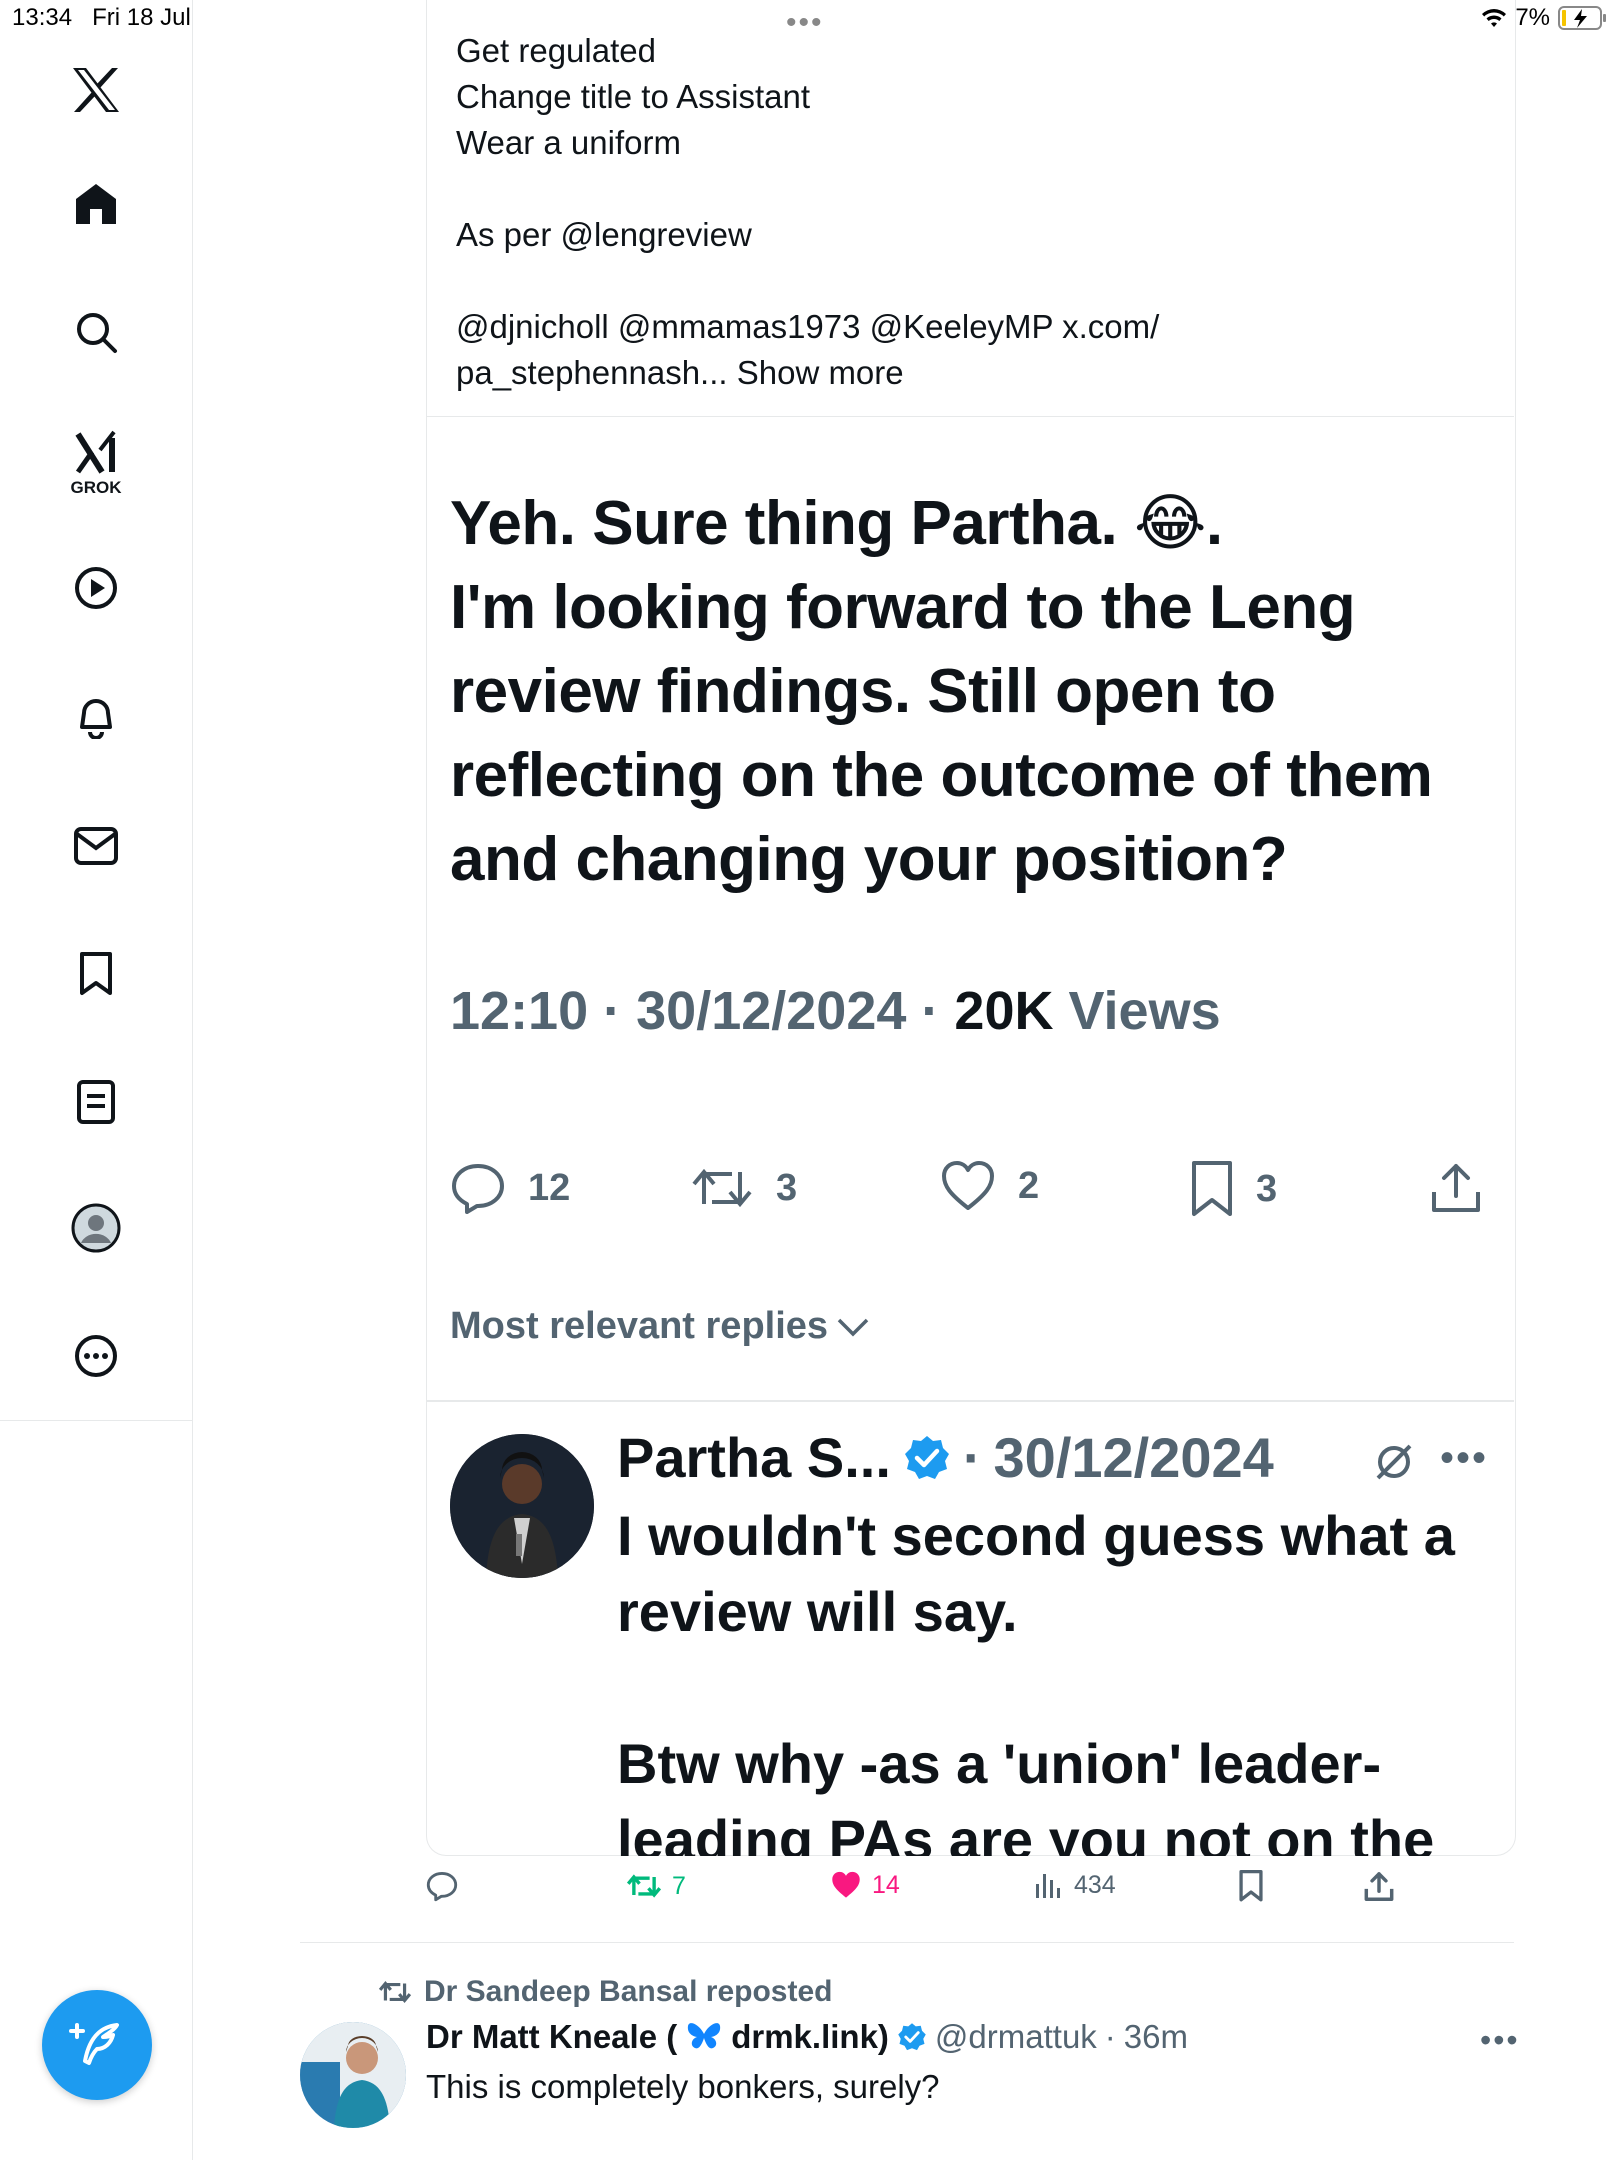 This screenshot has height=2160, width=1620. Describe the element at coordinates (551, 2037) in the screenshot. I see `feed-author-name: Dr Matt Kneale (` at that location.